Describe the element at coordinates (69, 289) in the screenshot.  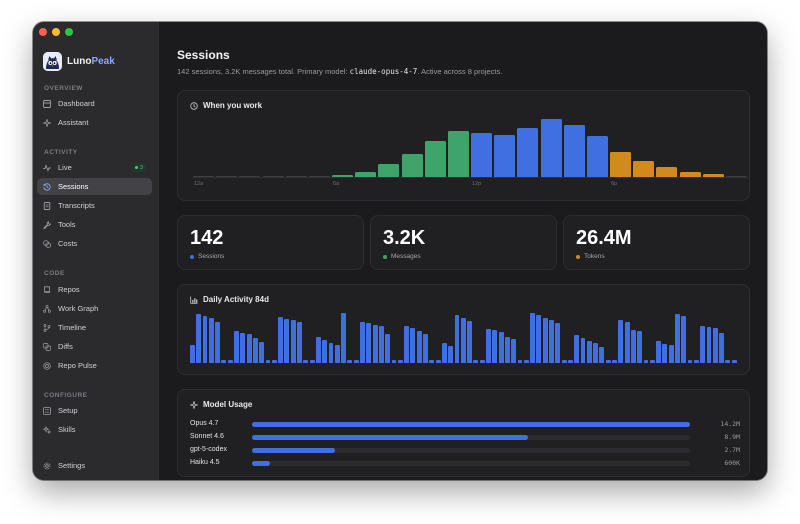
I see `sidebar-item-label: Repos` at that location.